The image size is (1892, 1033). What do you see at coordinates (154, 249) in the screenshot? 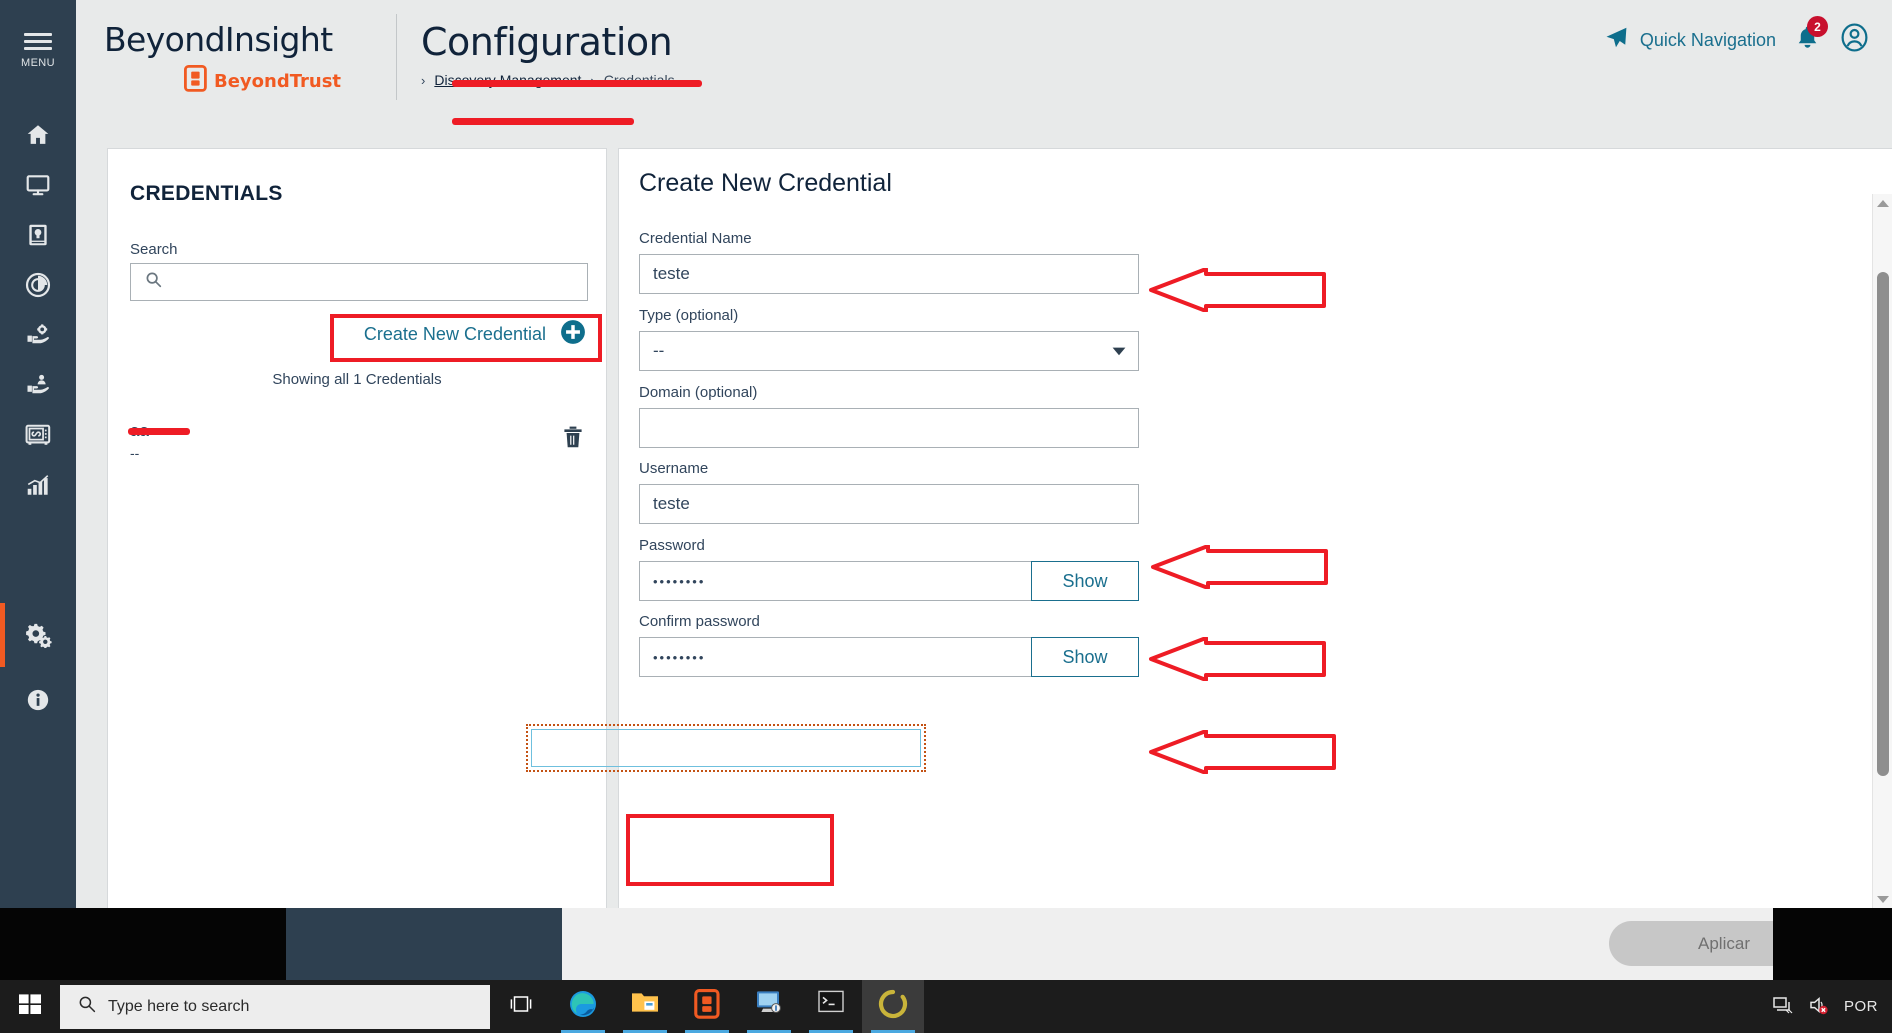
I see `search-label: Search` at bounding box center [154, 249].